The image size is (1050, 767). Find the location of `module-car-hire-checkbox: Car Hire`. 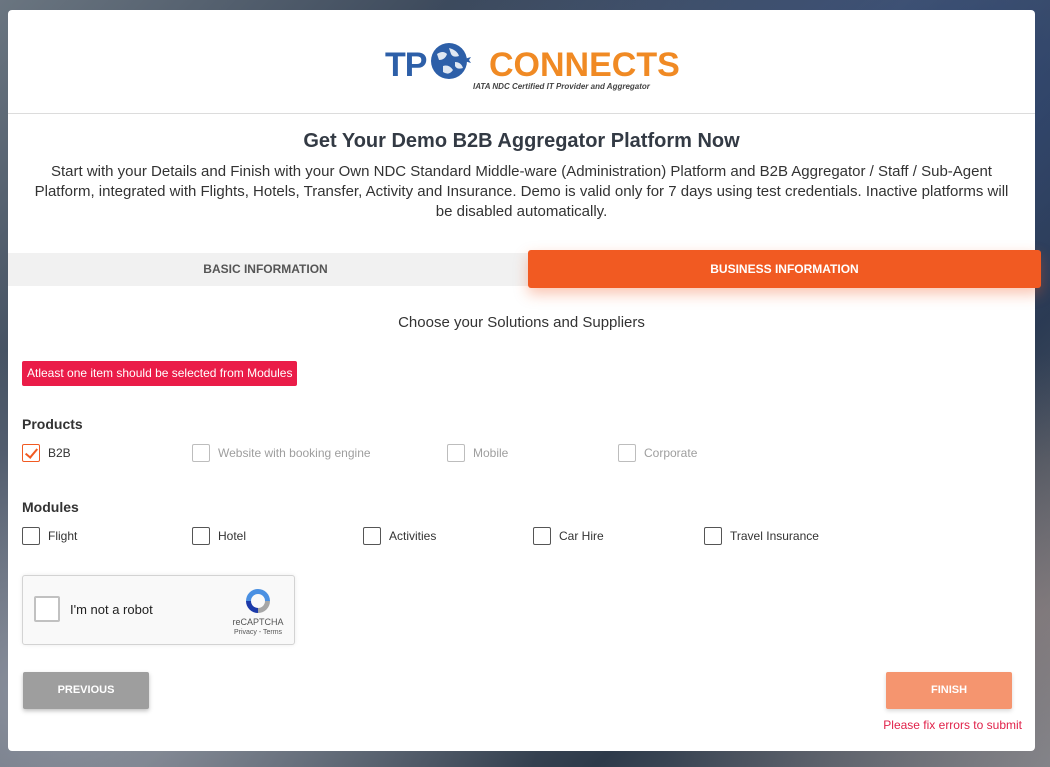

module-car-hire-checkbox: Car Hire is located at coordinates (568, 536).